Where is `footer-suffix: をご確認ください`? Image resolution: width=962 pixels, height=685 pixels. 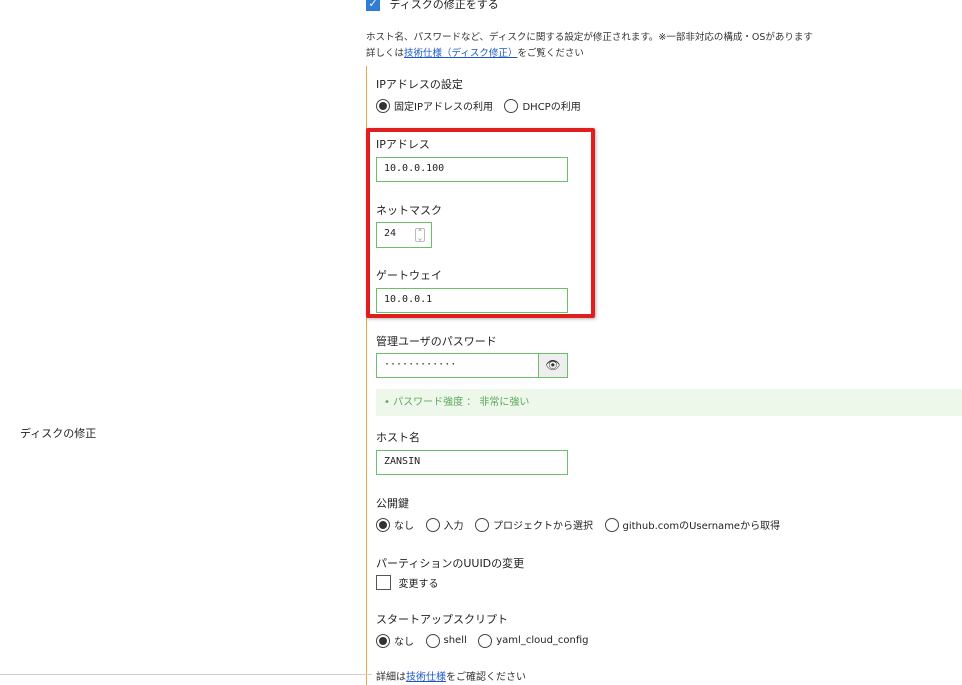 footer-suffix: をご確認ください is located at coordinates (486, 677).